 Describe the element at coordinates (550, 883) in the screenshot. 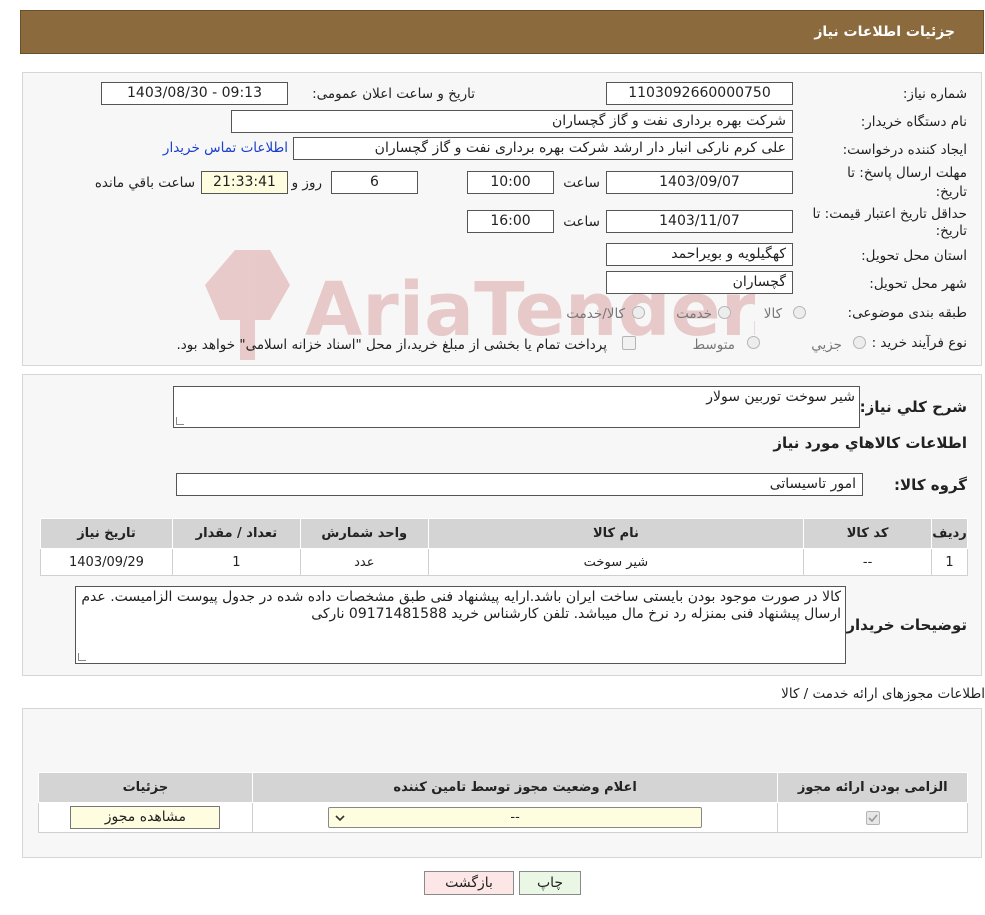

I see `print-button: چاپ` at that location.